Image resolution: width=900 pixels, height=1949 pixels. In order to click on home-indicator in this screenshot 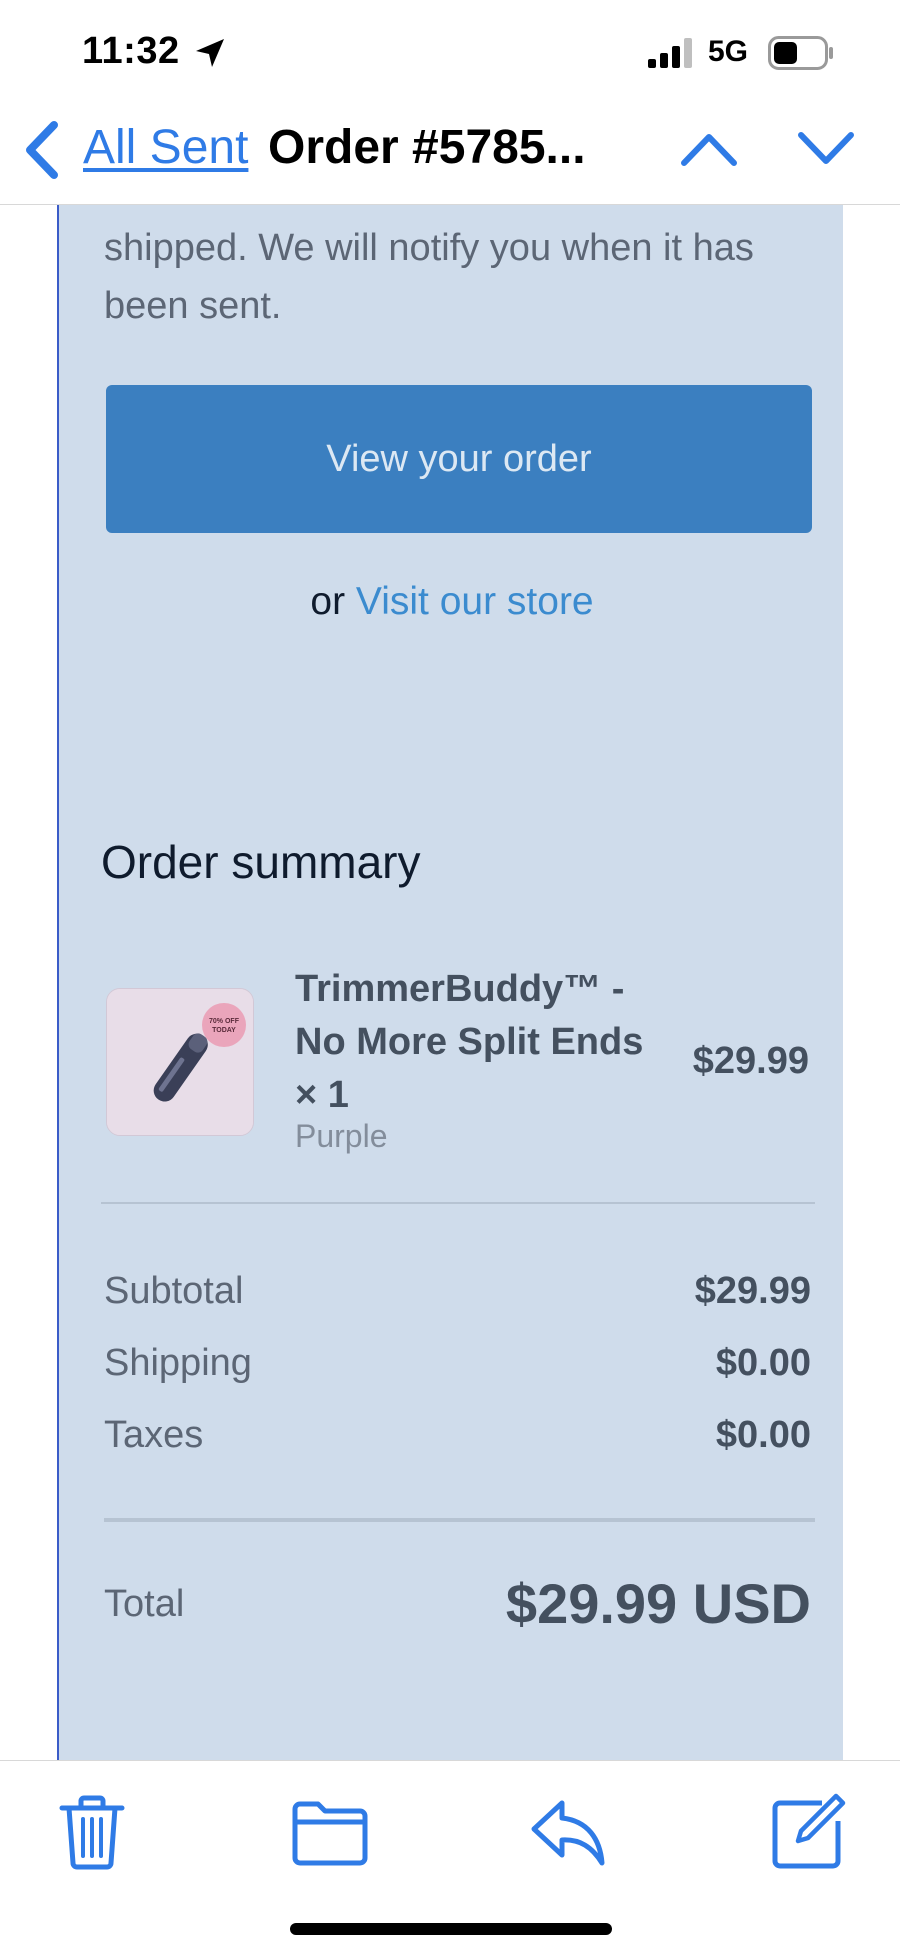, I will do `click(451, 1929)`.